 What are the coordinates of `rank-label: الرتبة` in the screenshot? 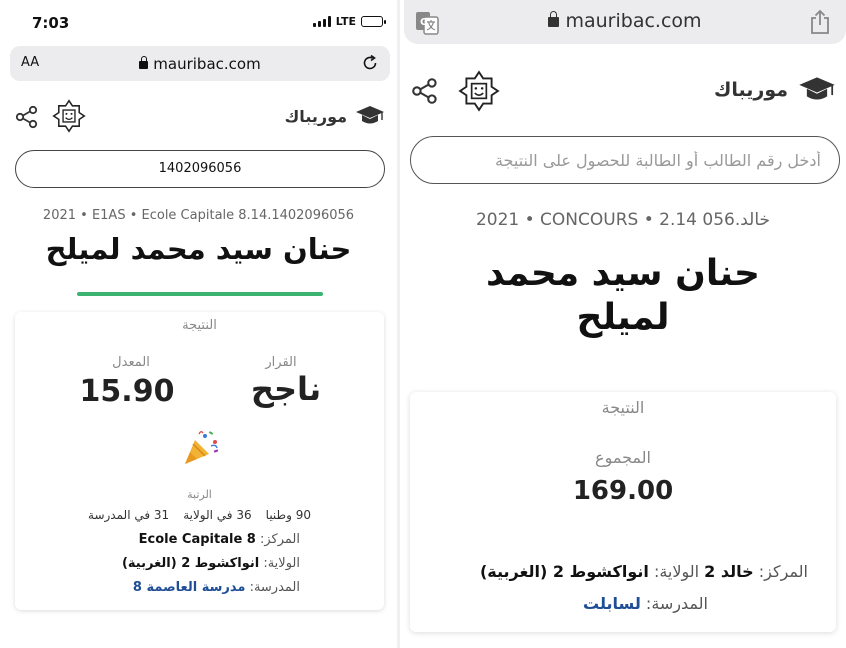 It's located at (199, 494).